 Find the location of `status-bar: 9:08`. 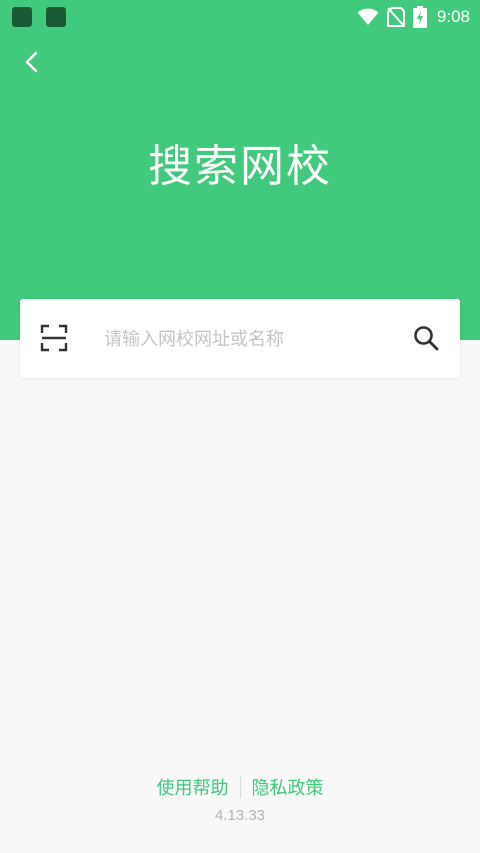

status-bar: 9:08 is located at coordinates (240, 17).